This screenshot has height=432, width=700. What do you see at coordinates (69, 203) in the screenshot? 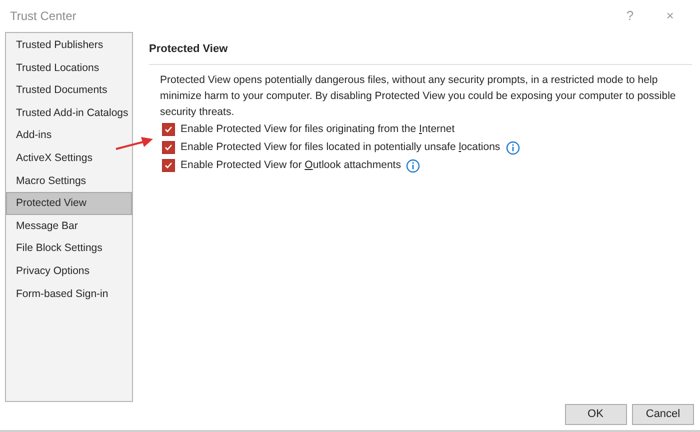
I see `sidebar-item: Protected View` at bounding box center [69, 203].